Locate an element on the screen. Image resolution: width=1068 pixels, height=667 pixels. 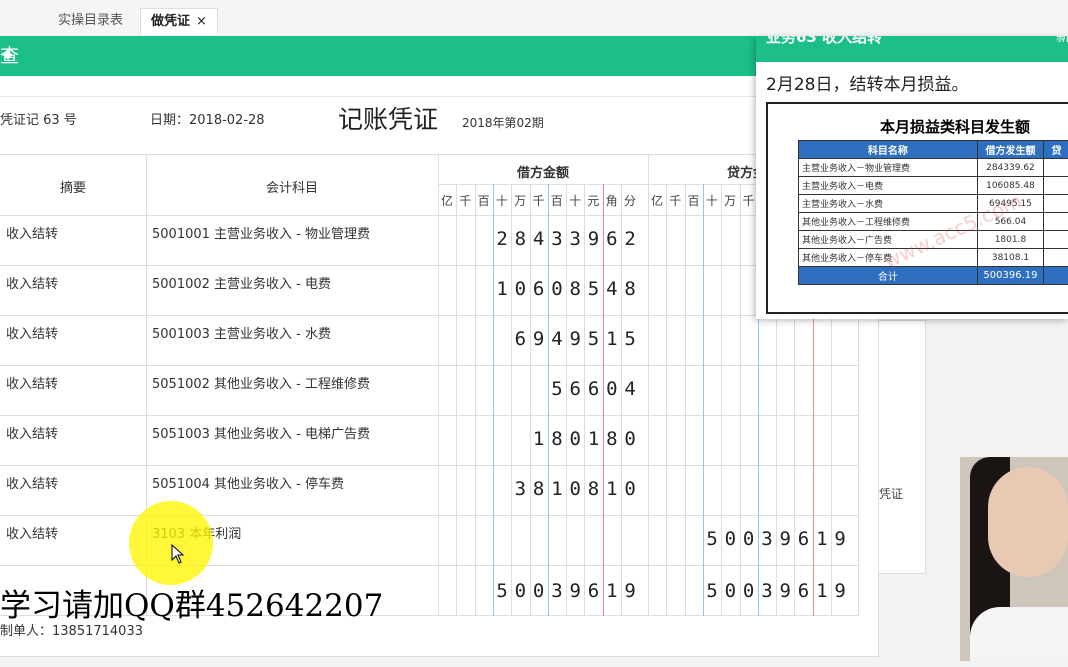
ref-total-credit is located at coordinates (1055, 275).